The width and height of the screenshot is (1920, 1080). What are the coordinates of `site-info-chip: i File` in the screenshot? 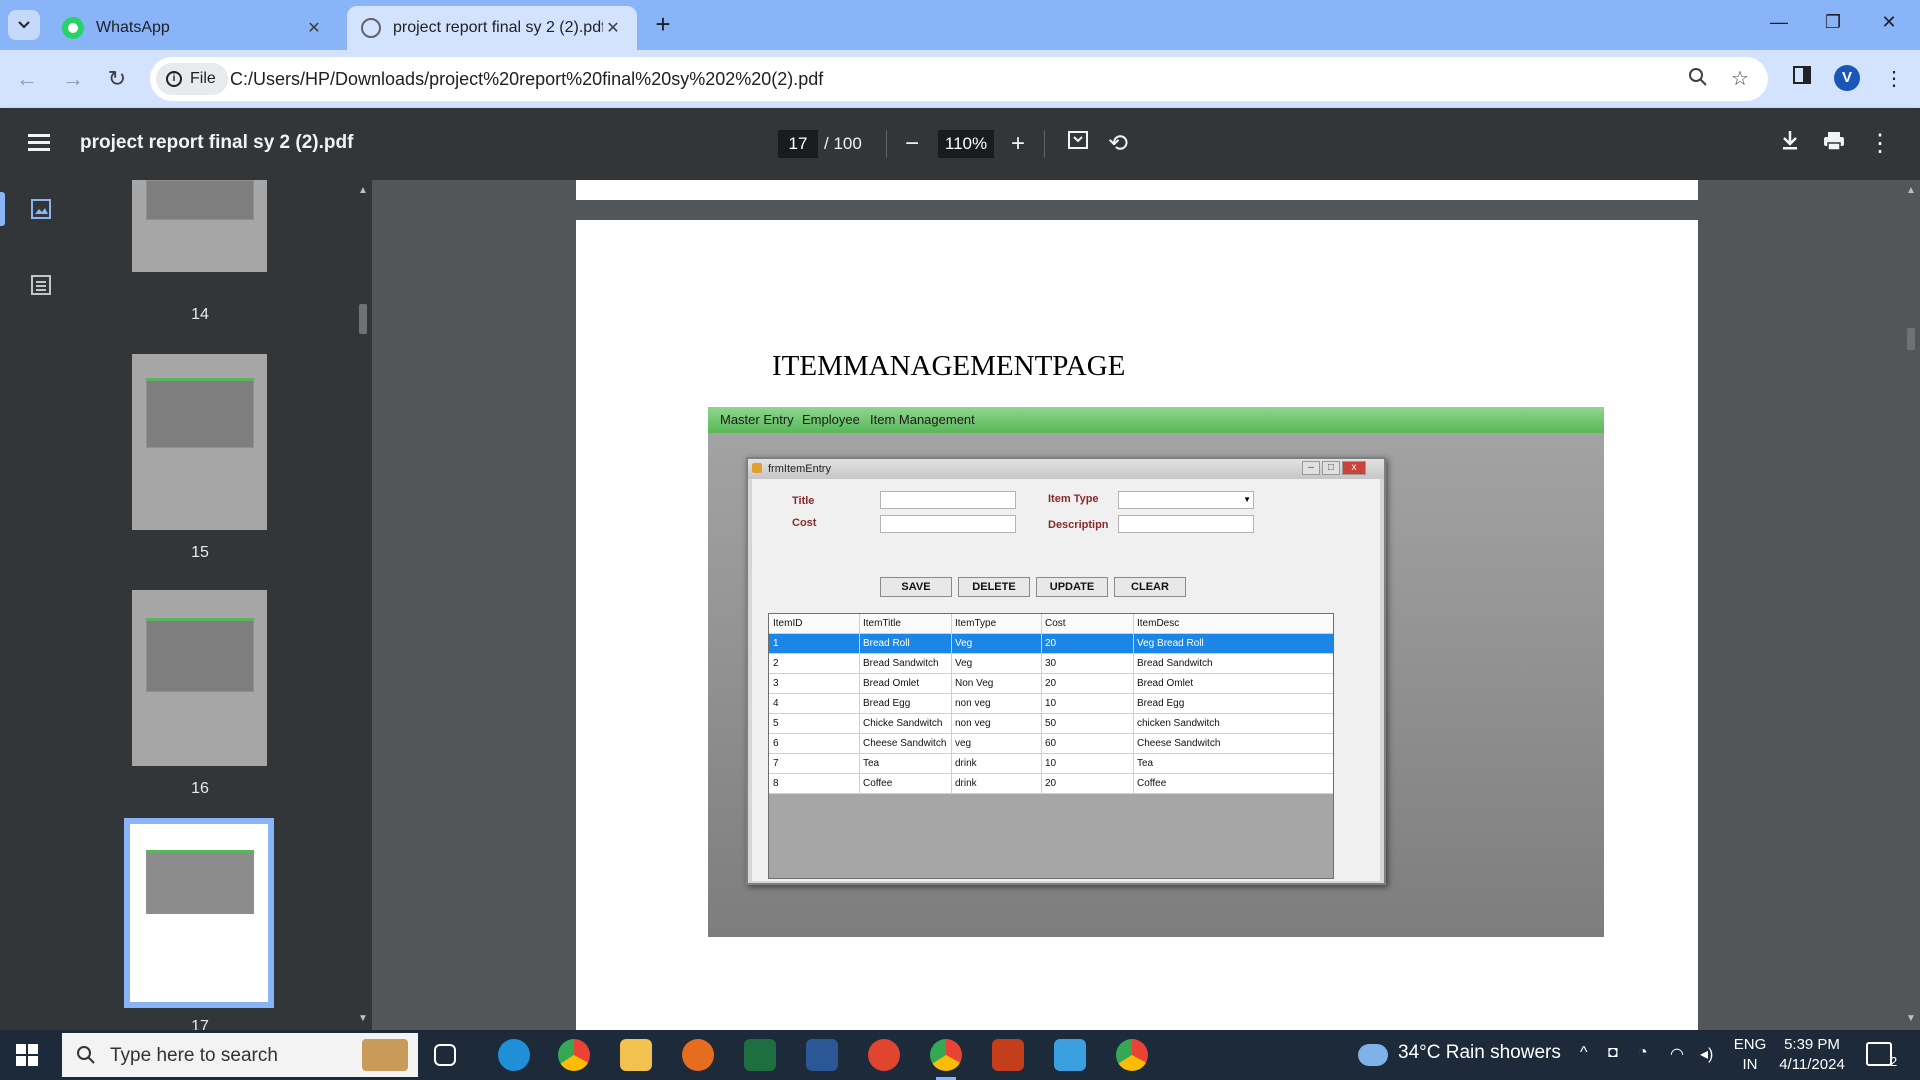 It's located at (192, 79).